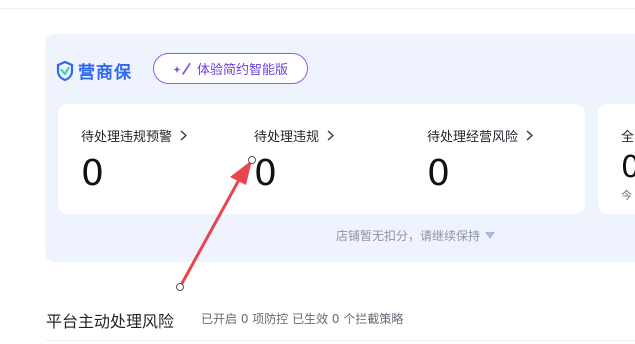  Describe the element at coordinates (287, 137) in the screenshot. I see `metric-label: 待处理违规` at that location.